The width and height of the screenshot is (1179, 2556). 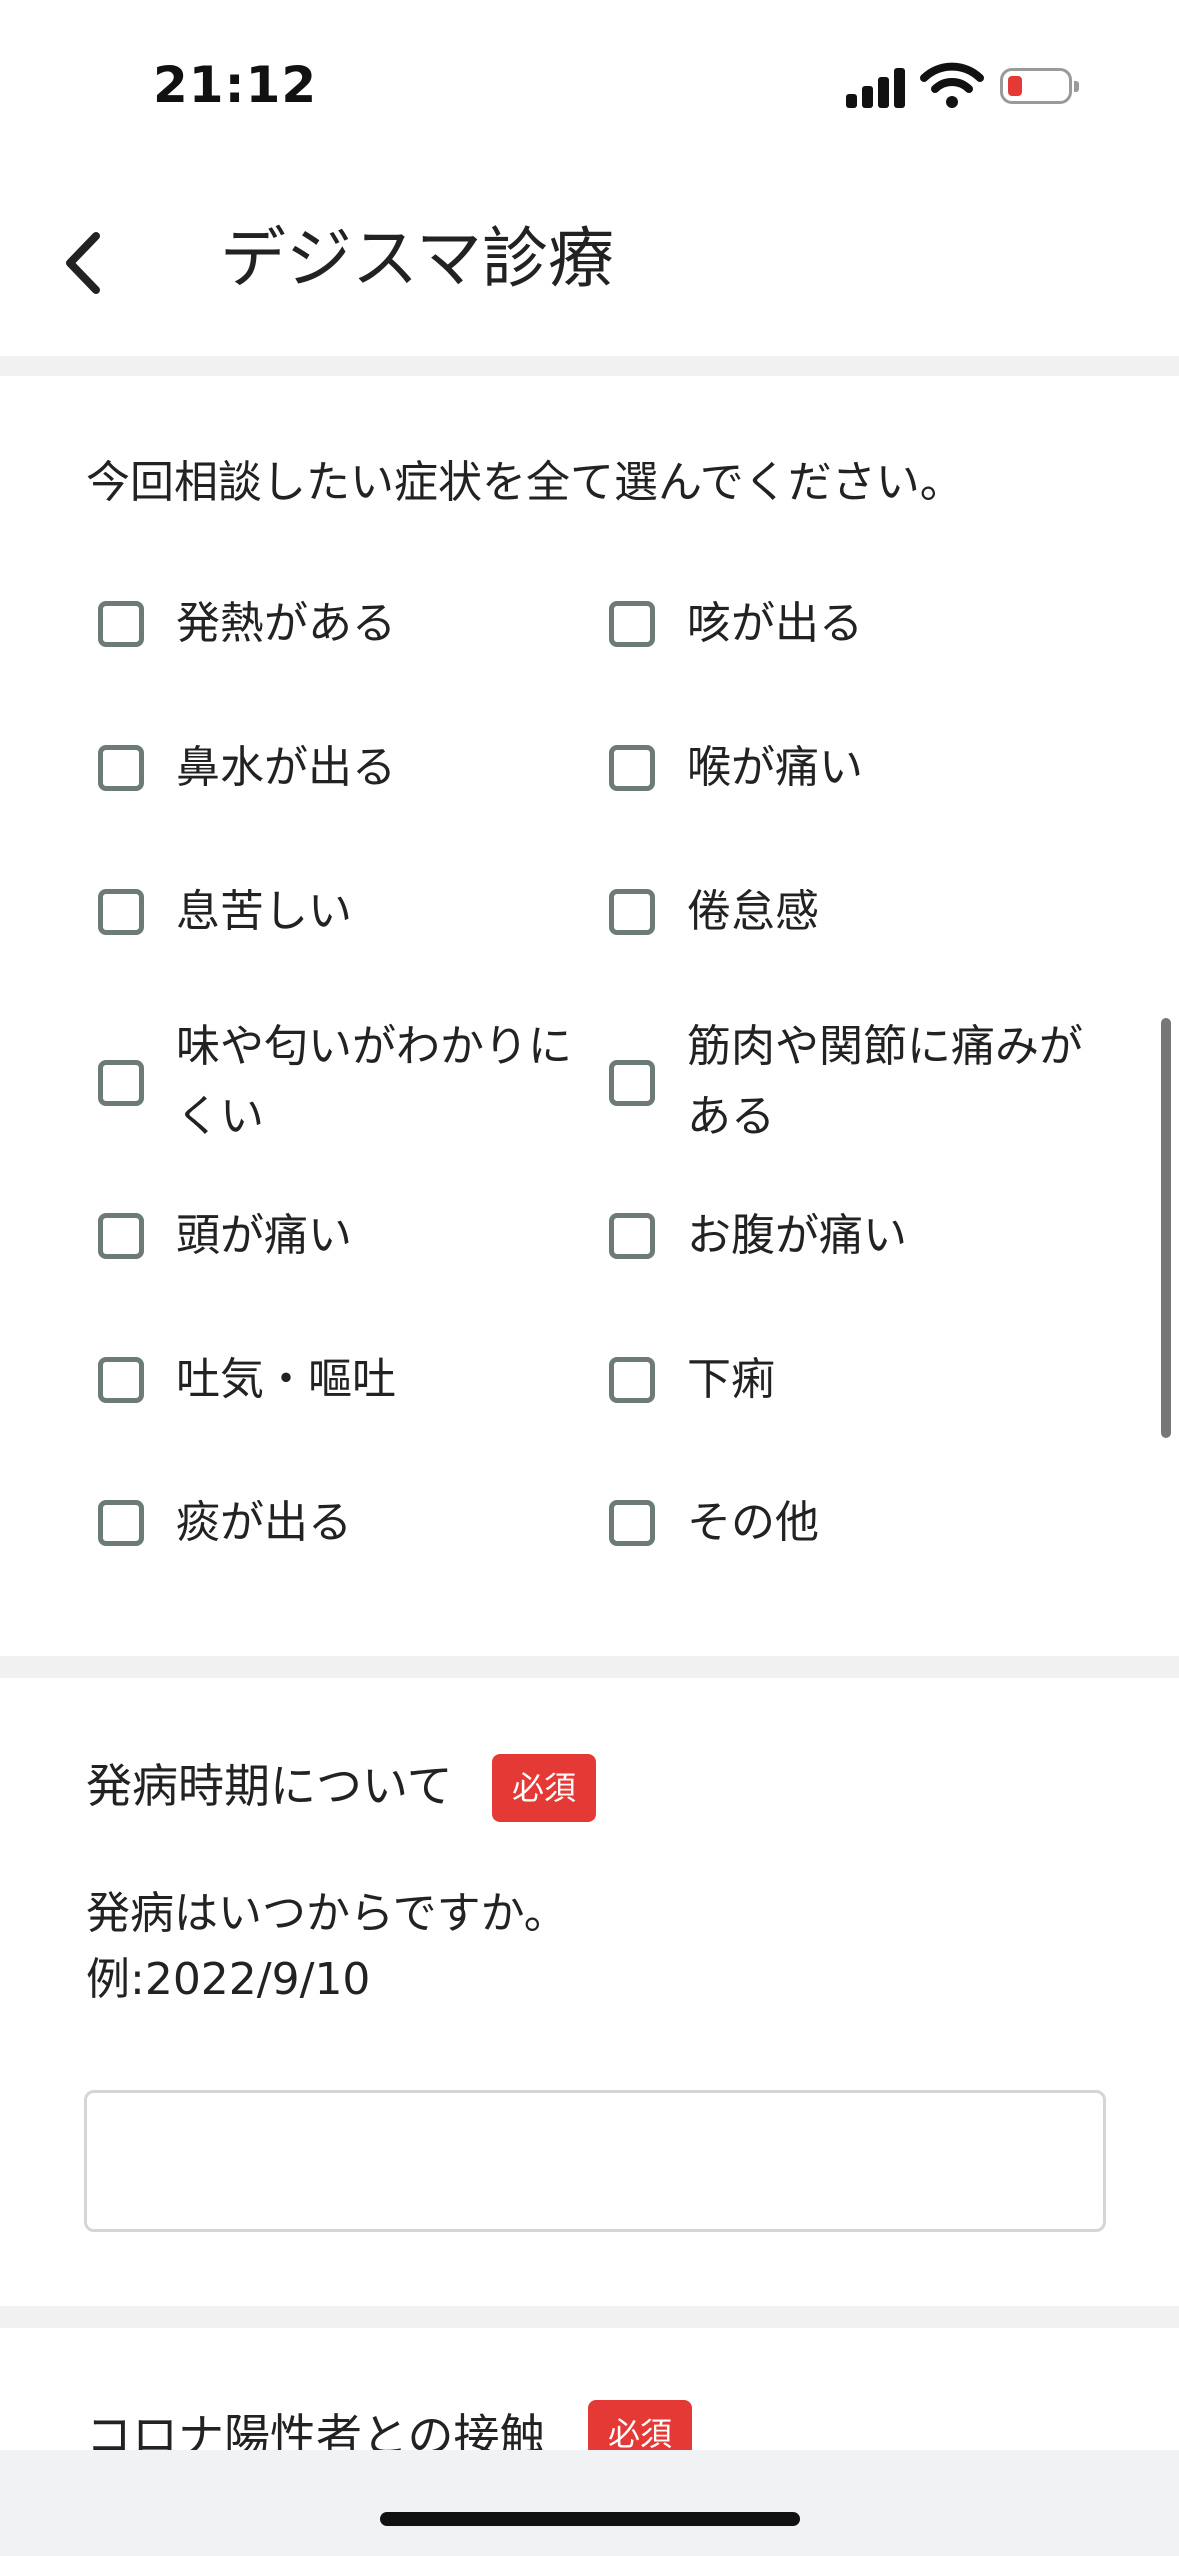 I want to click on option-label: 頭が痛い, so click(x=264, y=1235).